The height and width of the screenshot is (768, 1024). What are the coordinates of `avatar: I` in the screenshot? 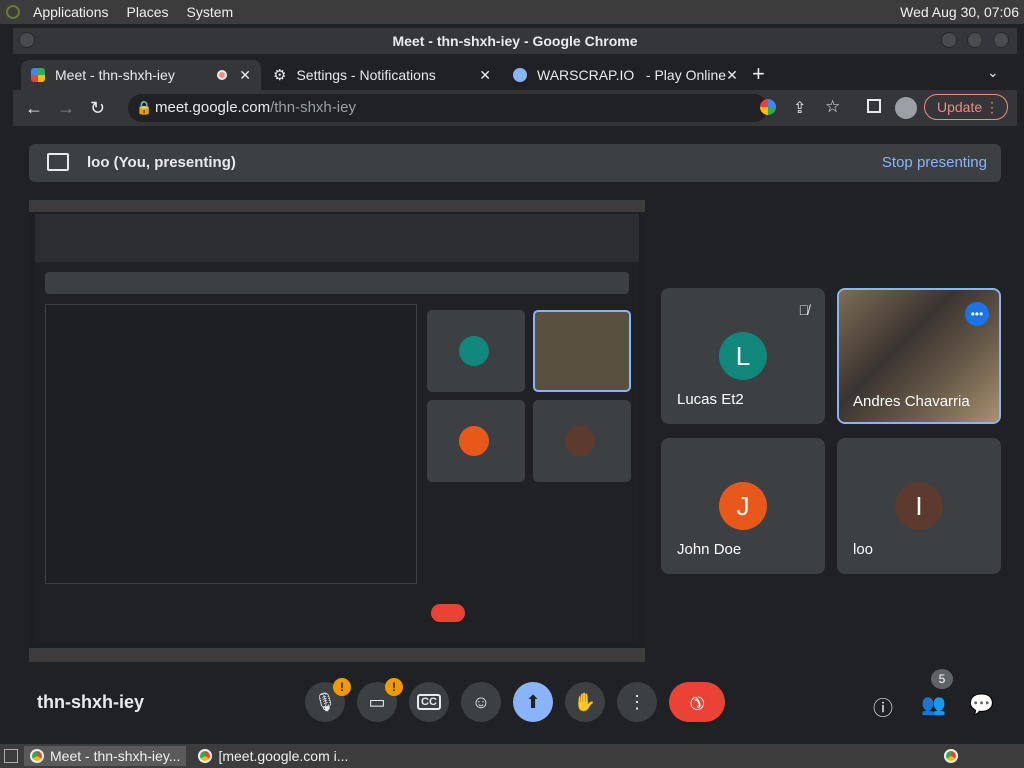 It's located at (919, 506).